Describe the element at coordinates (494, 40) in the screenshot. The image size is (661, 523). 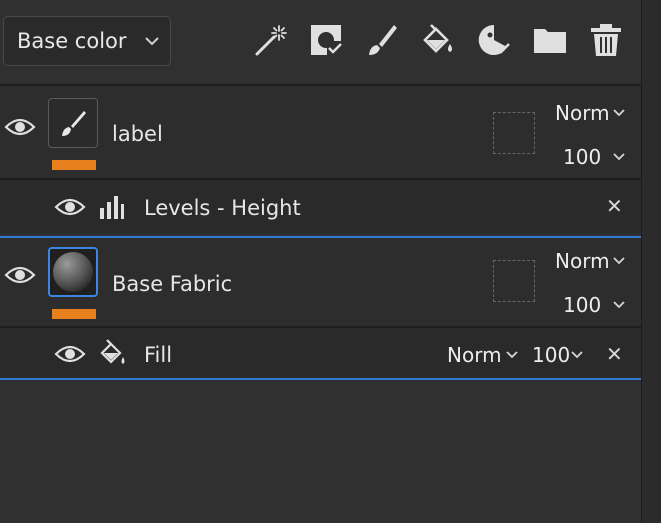
I see `smart-mask-icon` at that location.